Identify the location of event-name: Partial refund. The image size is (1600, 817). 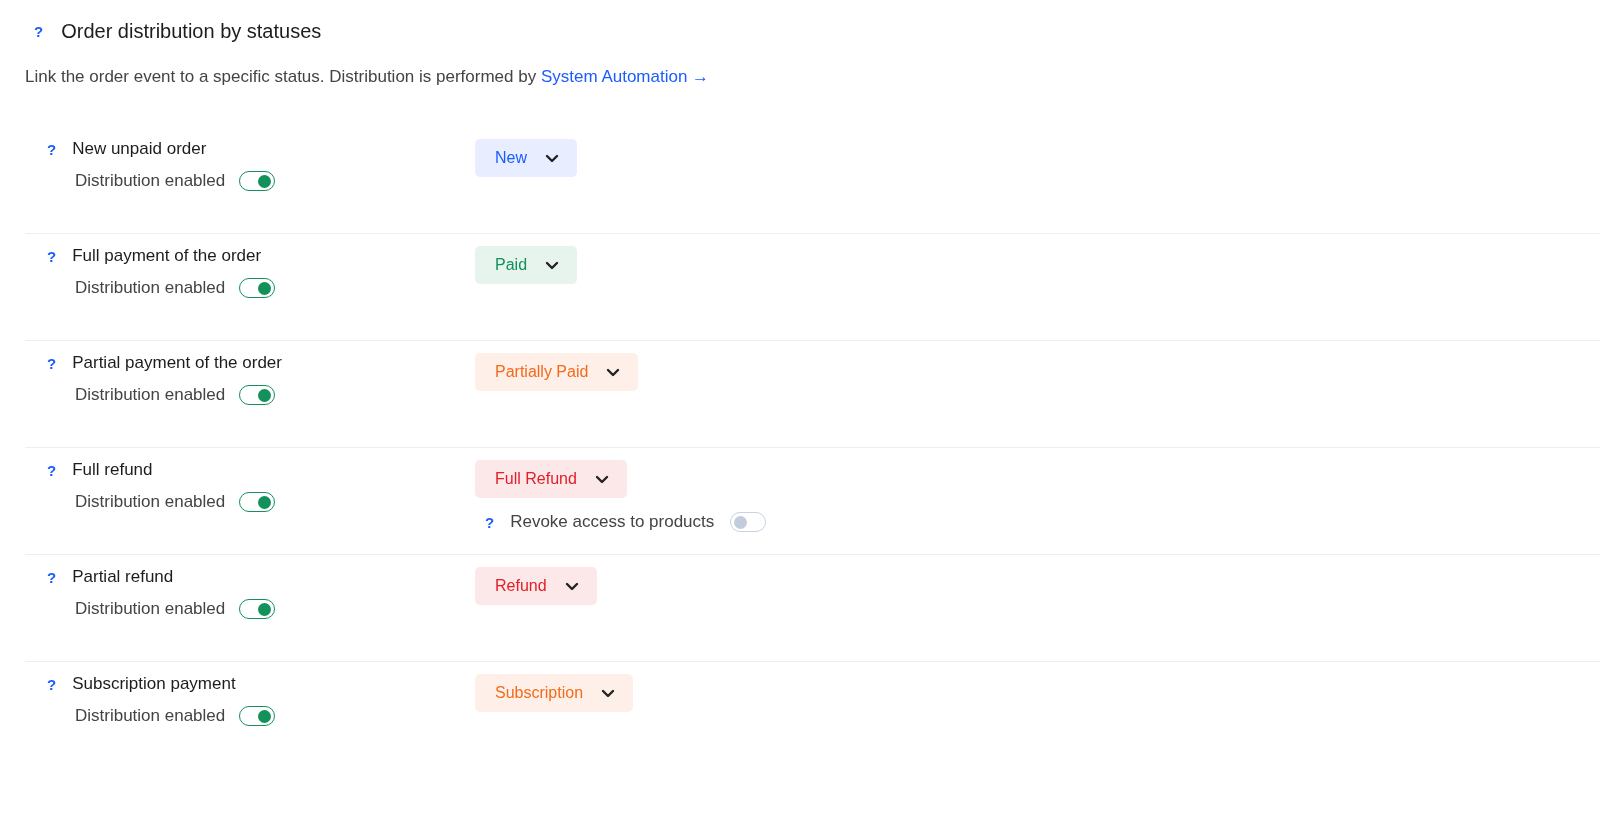
(123, 577).